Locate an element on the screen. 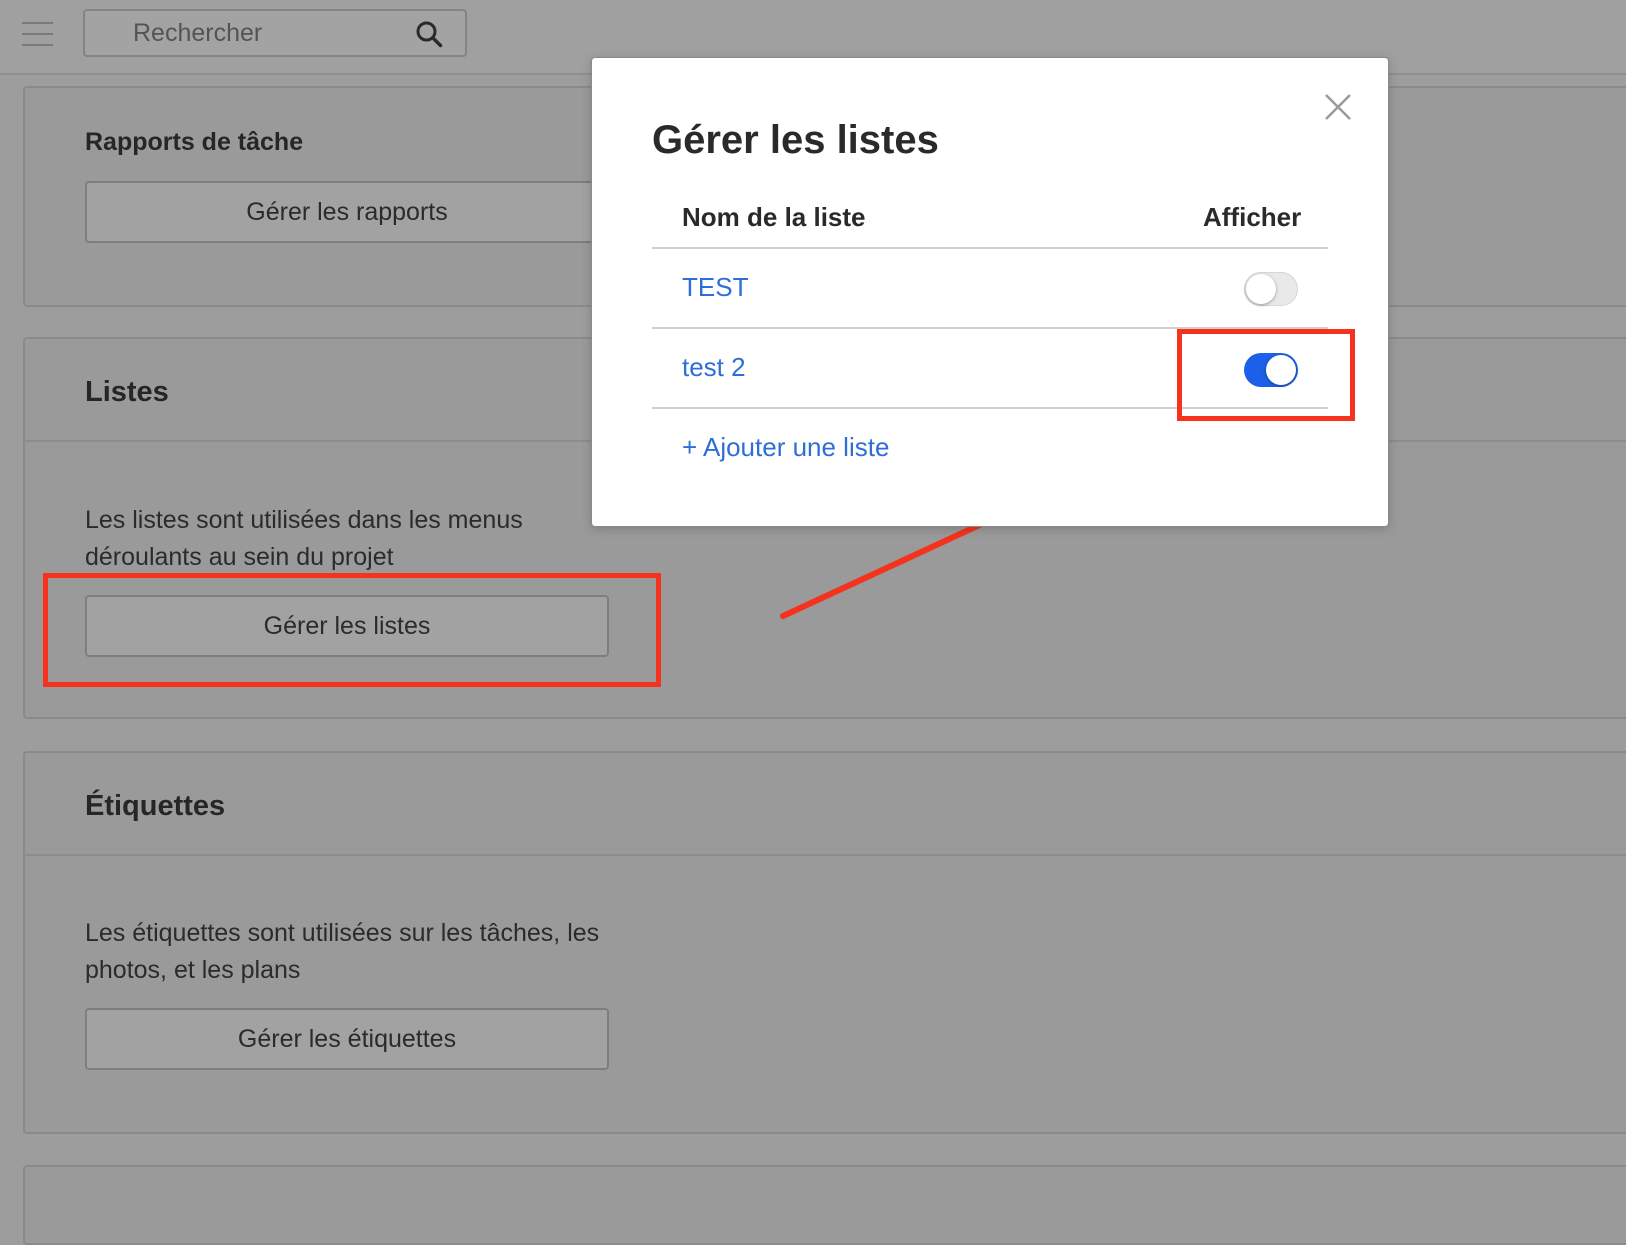 This screenshot has height=1245, width=1626. header-divider is located at coordinates (990, 248).